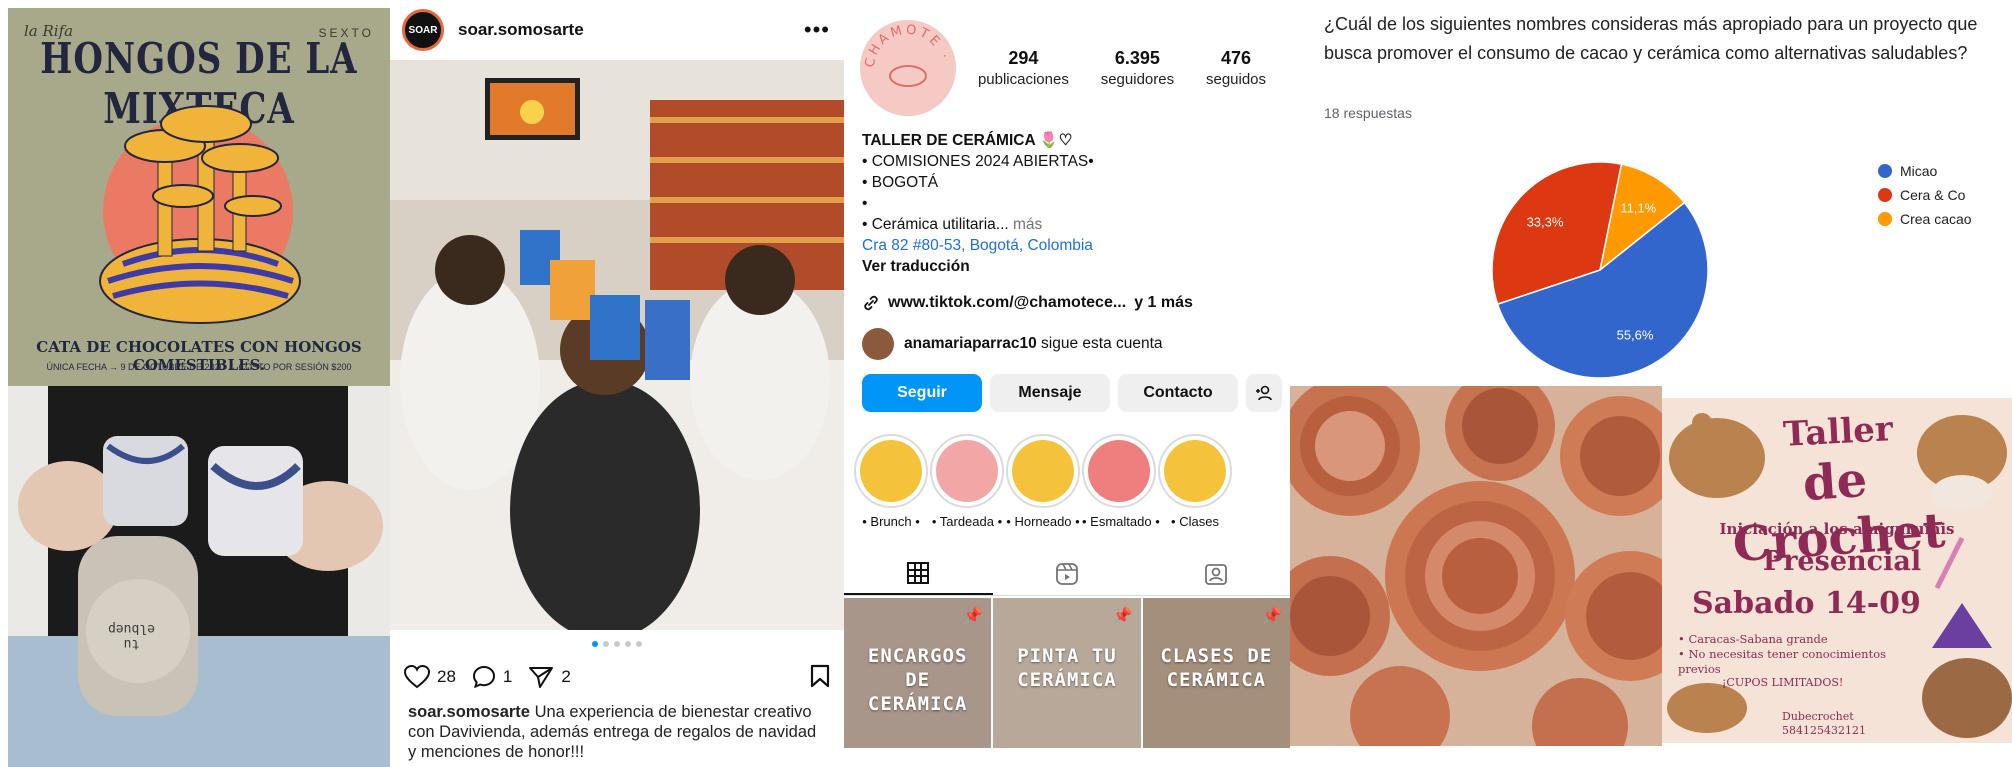 This screenshot has height=767, width=2012. Describe the element at coordinates (906, 44) in the screenshot. I see `svg-text: CHAMOTE · CERÁMICA` at that location.